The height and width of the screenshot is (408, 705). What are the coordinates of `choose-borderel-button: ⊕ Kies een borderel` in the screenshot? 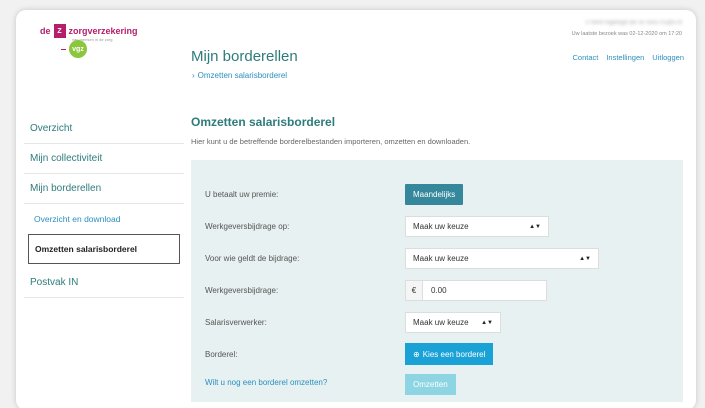 It's located at (449, 354).